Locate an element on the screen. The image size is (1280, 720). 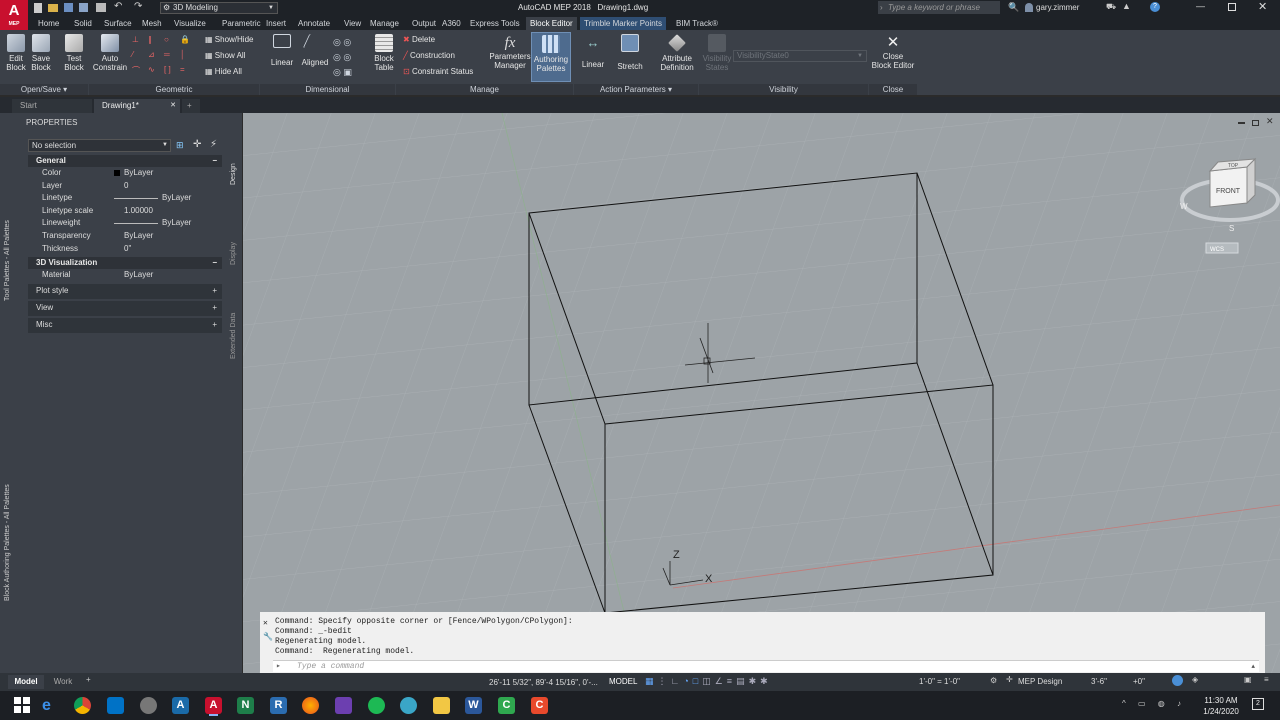
3d-visualization-section: 3D Visualization − is located at coordinates (125, 263).